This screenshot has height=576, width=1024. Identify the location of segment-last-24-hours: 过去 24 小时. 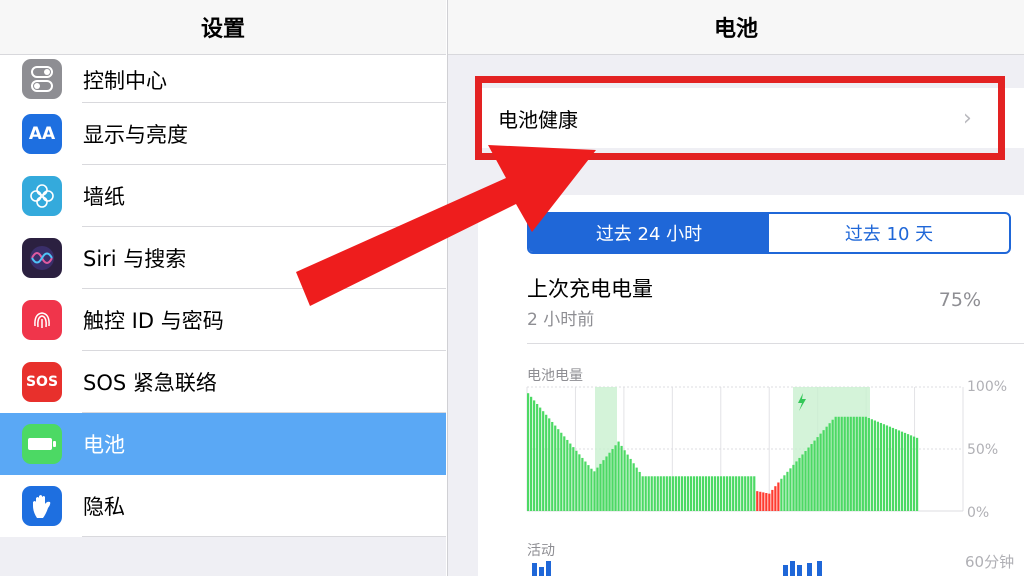
(649, 233).